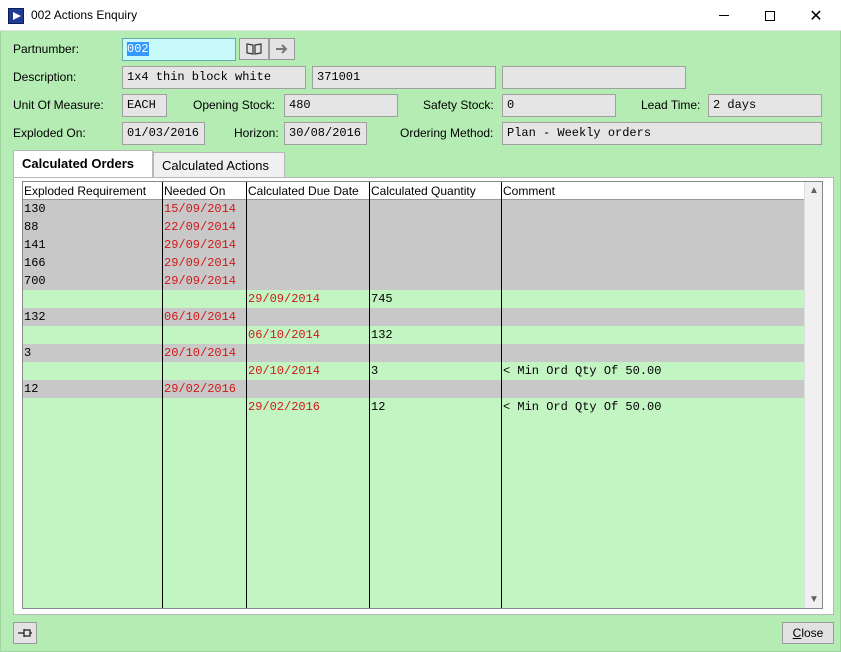 Image resolution: width=841 pixels, height=652 pixels. Describe the element at coordinates (413, 317) in the screenshot. I see `table-row: 132 06/10/2014` at that location.